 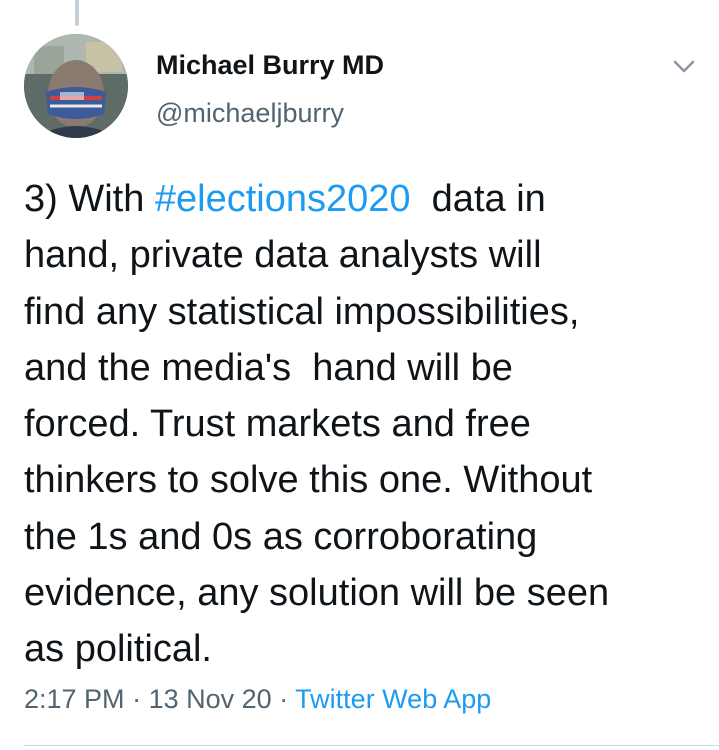 I want to click on avatar-image, so click(x=76, y=86).